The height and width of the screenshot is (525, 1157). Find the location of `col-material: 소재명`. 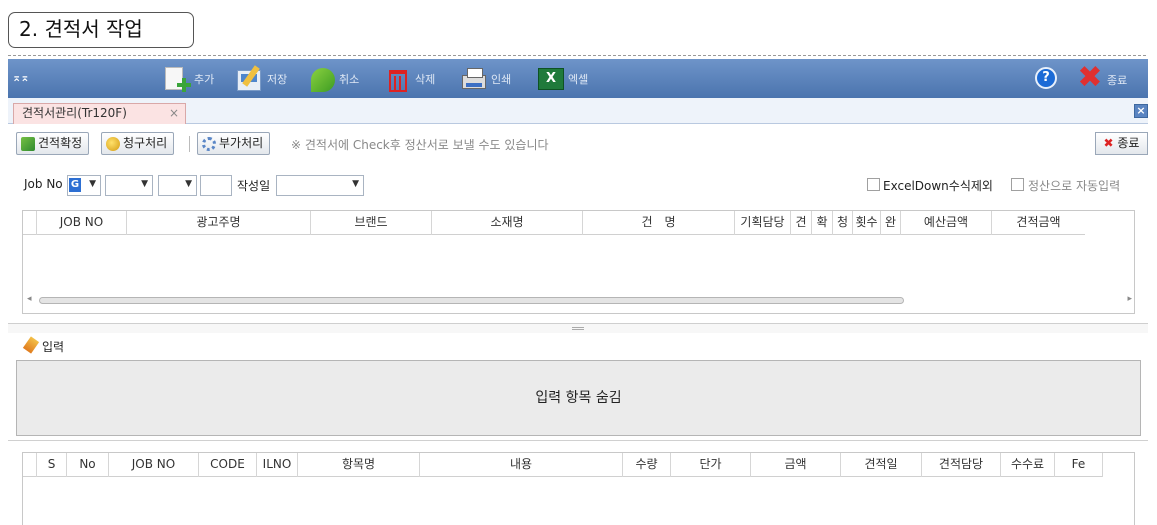

col-material: 소재명 is located at coordinates (507, 223).